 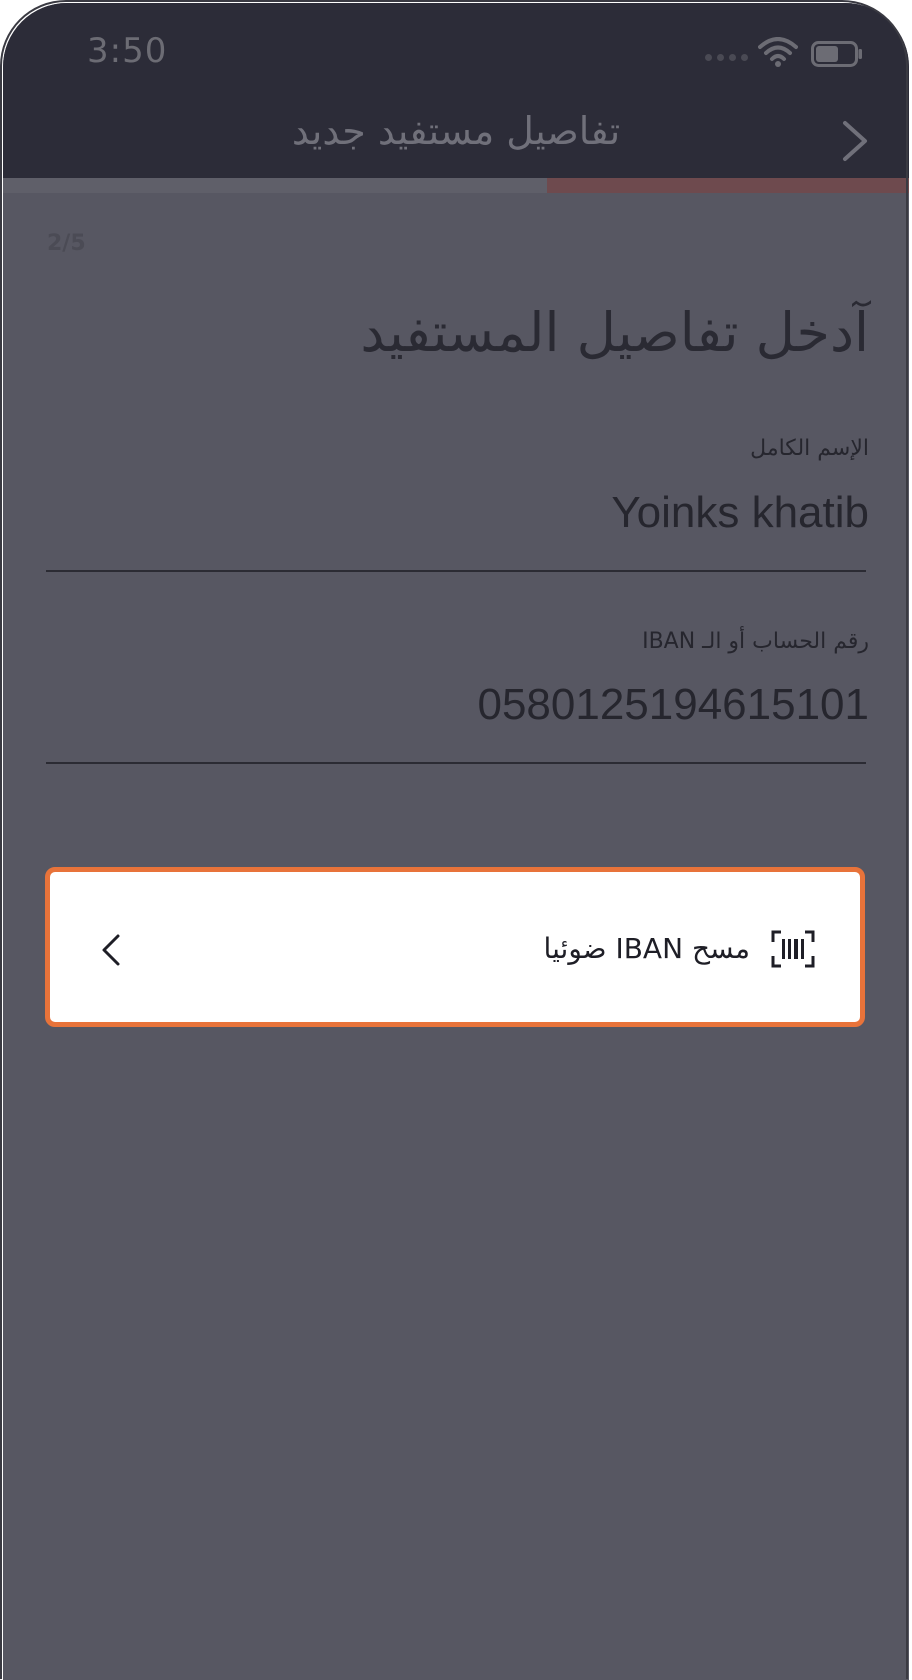 What do you see at coordinates (778, 52) in the screenshot?
I see `wifi-icon` at bounding box center [778, 52].